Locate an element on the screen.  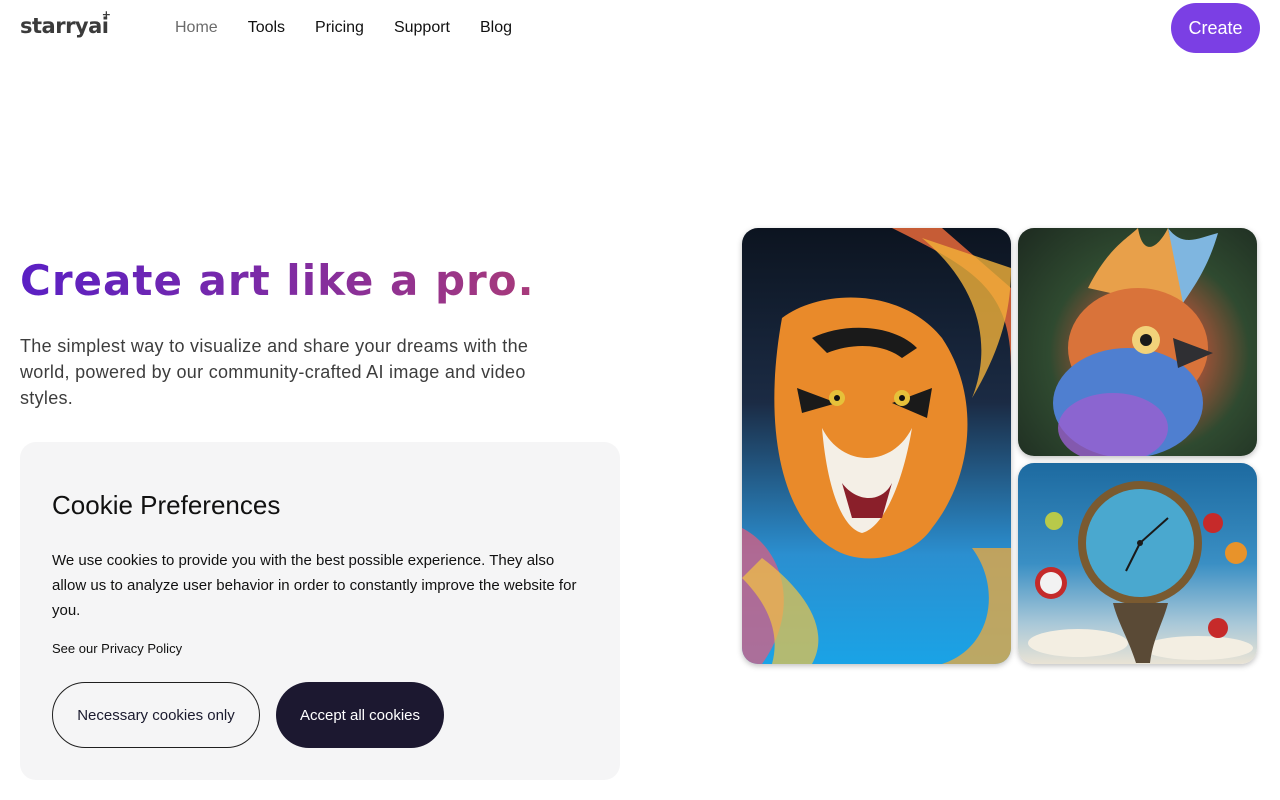
gallery-image-clock is located at coordinates (1137, 563).